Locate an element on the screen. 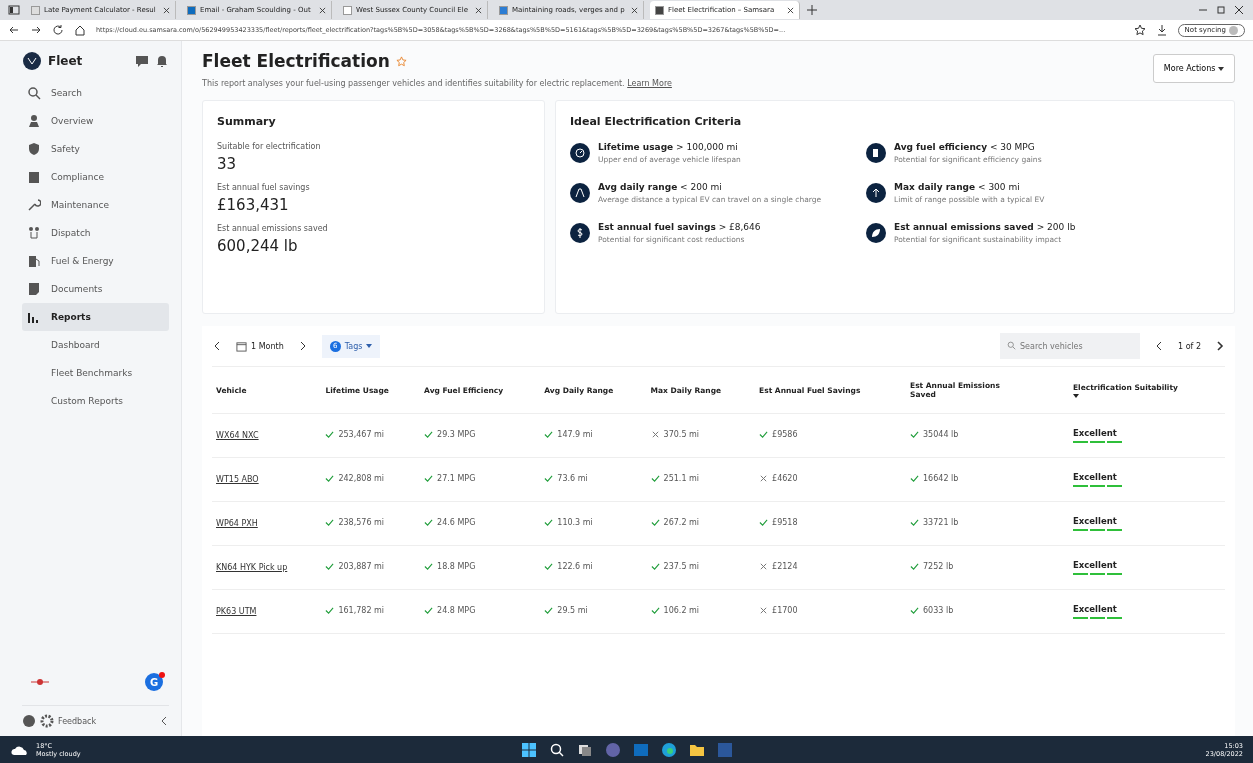  search-field: Search vehicles is located at coordinates (1070, 346).